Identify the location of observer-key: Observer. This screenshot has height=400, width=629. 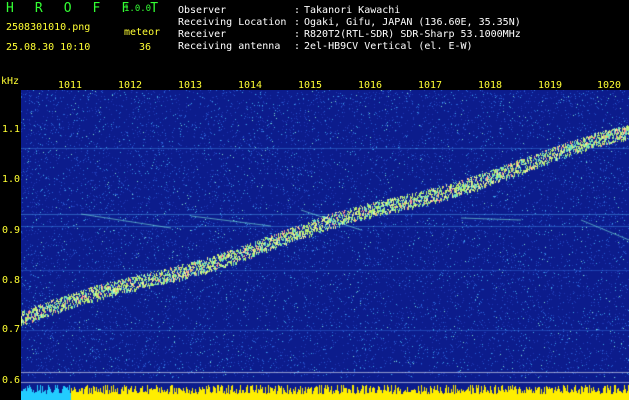
(202, 10).